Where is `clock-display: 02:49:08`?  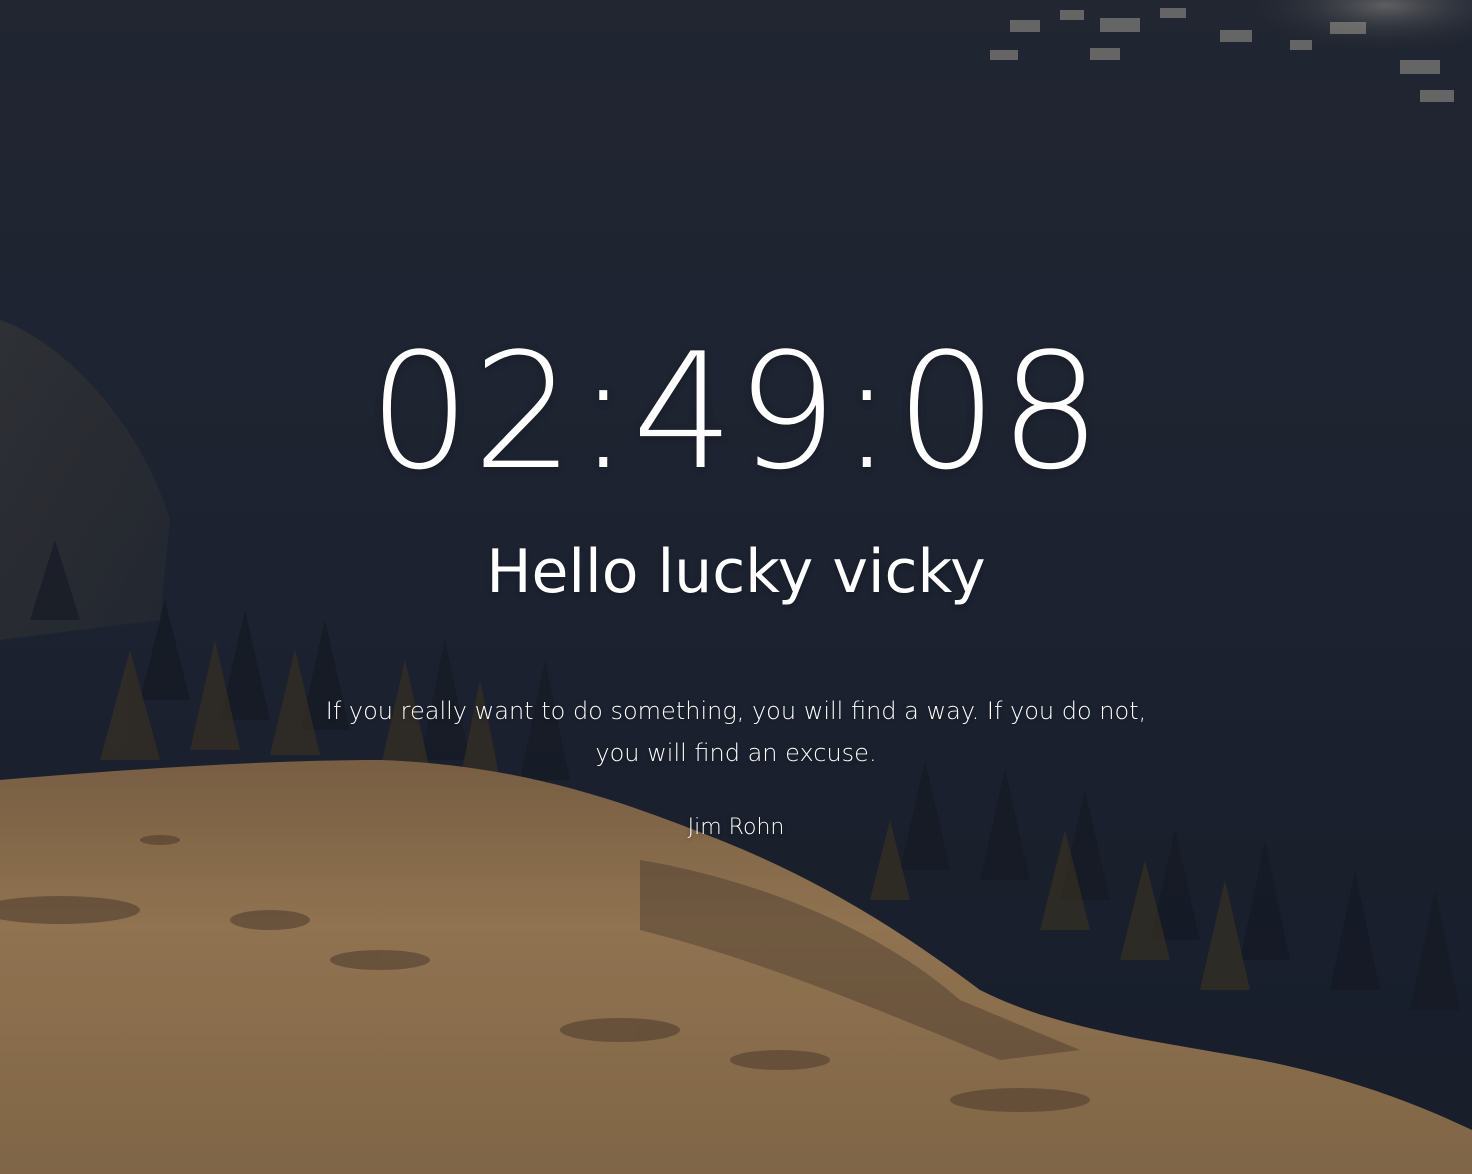
clock-display: 02:49:08 is located at coordinates (736, 411).